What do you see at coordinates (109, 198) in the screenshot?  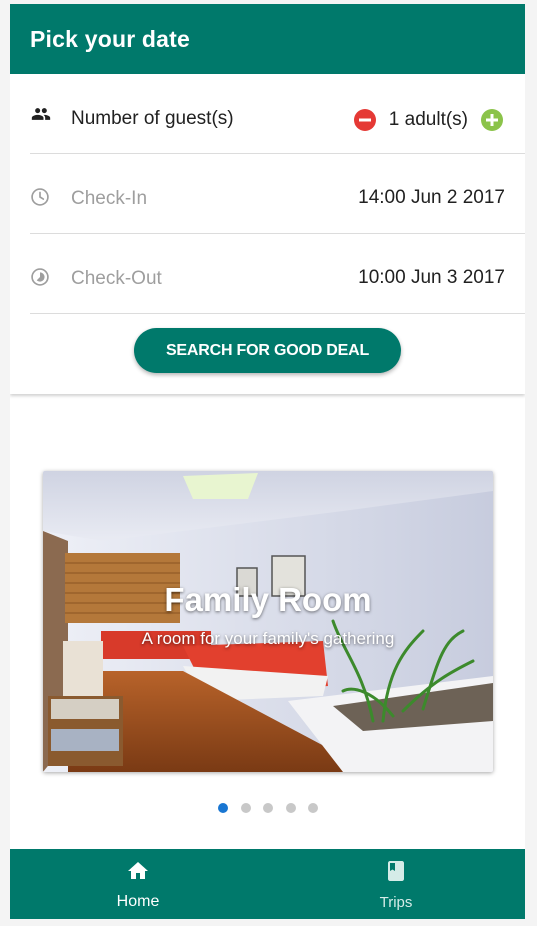 I see `checkin-label: Check-In` at bounding box center [109, 198].